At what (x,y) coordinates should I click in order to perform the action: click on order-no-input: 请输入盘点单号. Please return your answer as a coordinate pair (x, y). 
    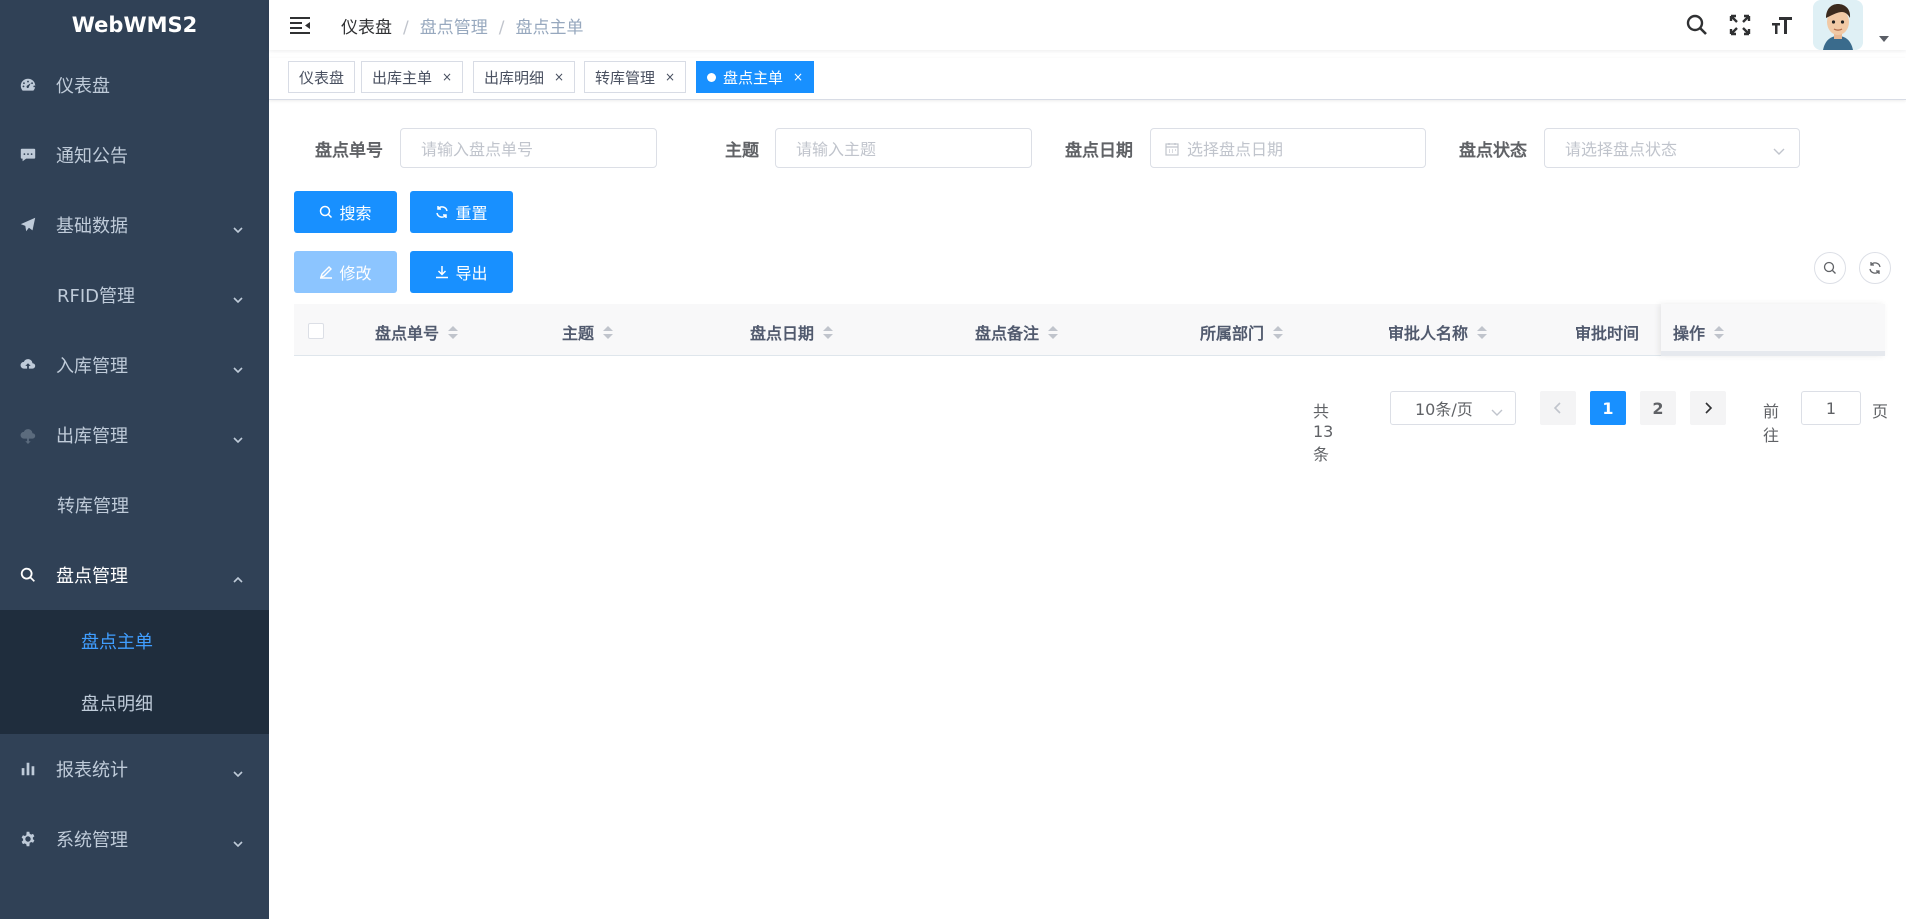
    Looking at the image, I should click on (528, 148).